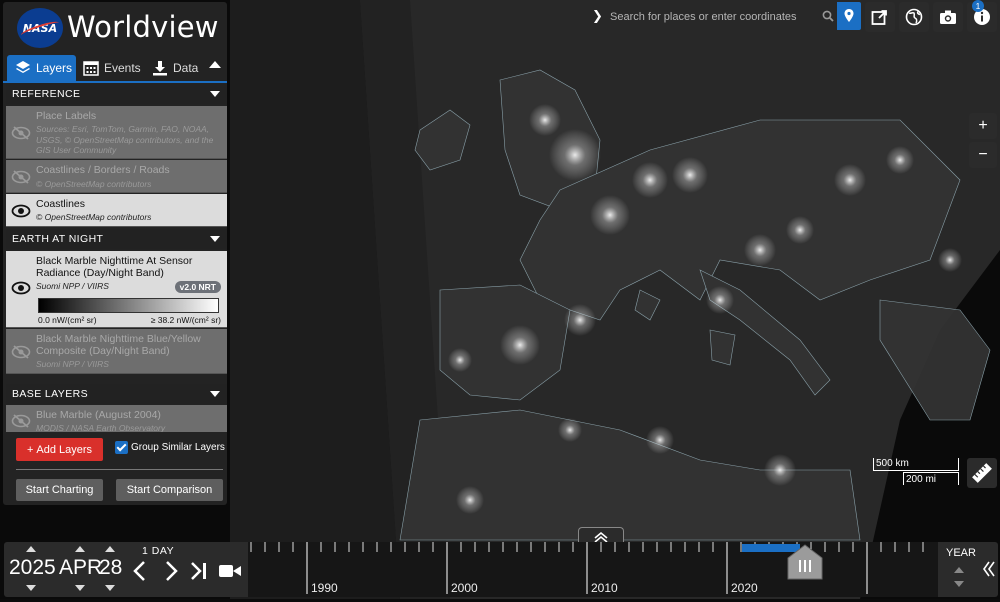  What do you see at coordinates (66, 116) in the screenshot?
I see `layer-name: Place Labels` at bounding box center [66, 116].